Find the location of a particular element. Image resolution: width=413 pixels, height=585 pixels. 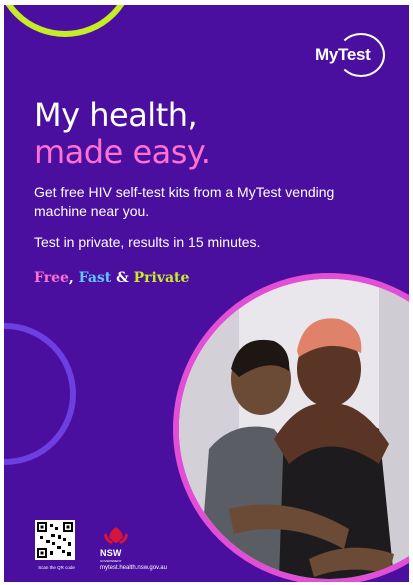

qr-code-graphic is located at coordinates (55, 540).